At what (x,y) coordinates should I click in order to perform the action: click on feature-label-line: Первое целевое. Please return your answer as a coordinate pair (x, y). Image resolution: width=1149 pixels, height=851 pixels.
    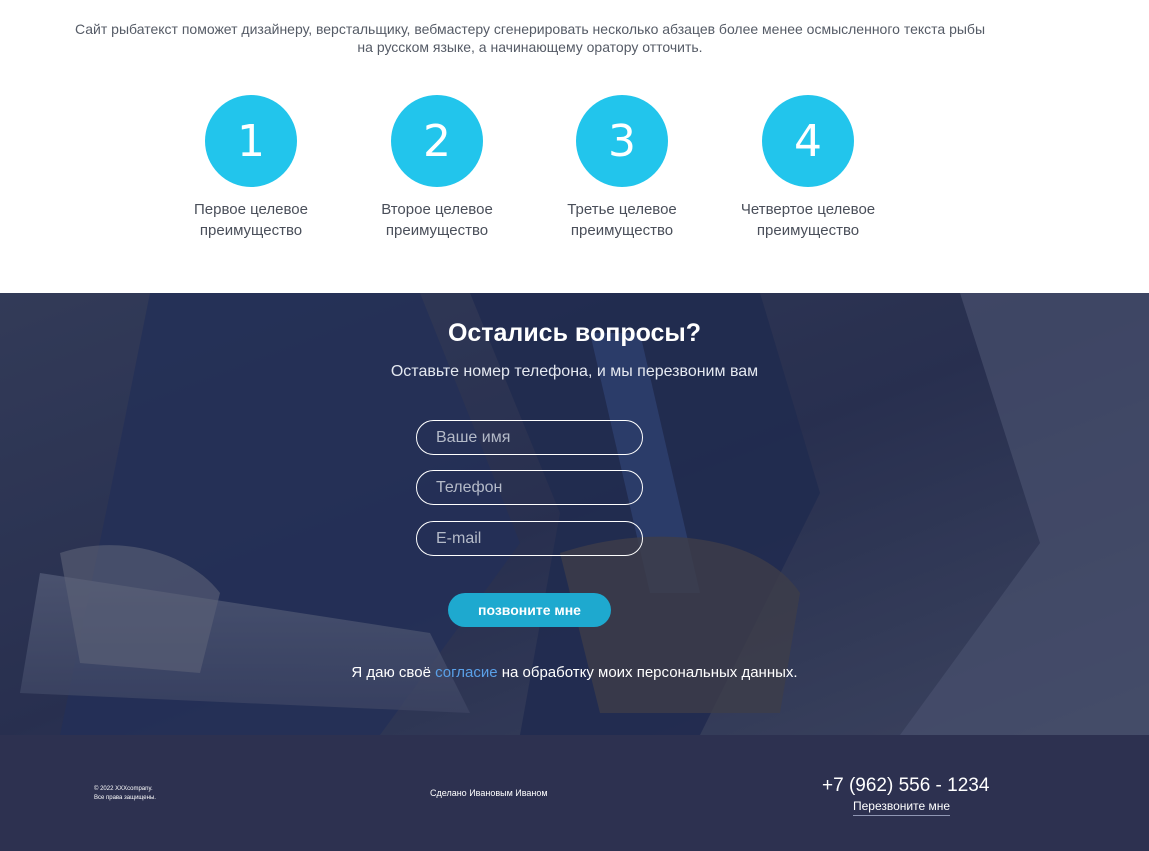
    Looking at the image, I should click on (251, 209).